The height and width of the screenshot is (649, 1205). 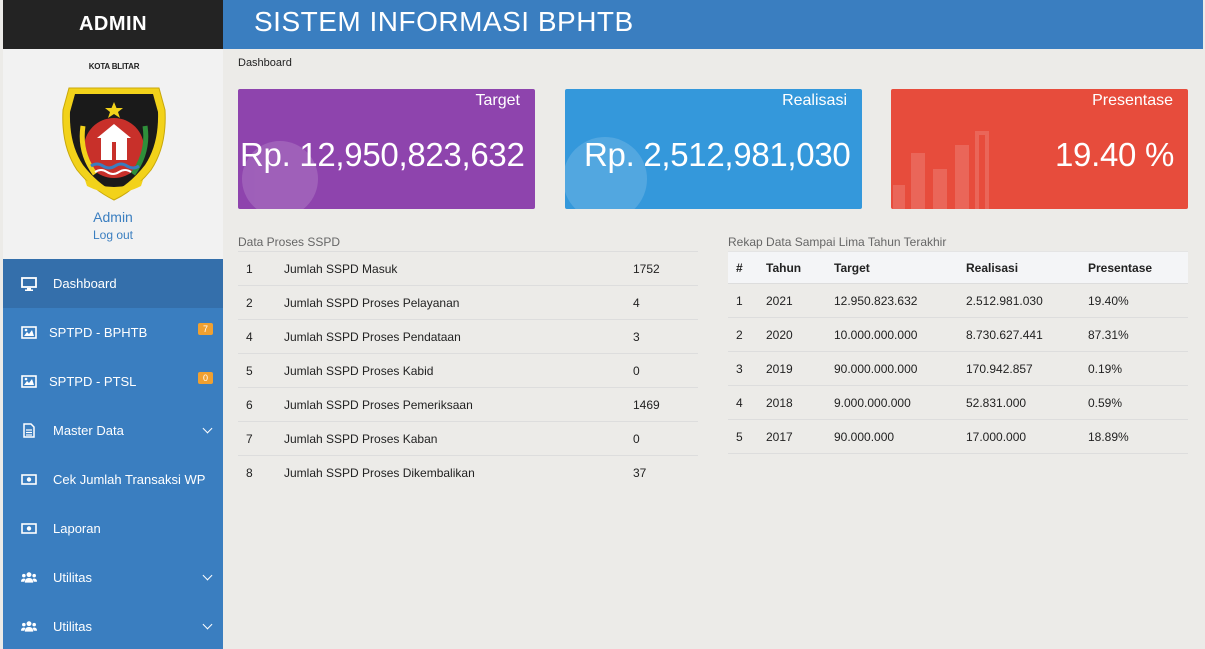 What do you see at coordinates (900, 368) in the screenshot?
I see `cell-target: 90.000.000.000` at bounding box center [900, 368].